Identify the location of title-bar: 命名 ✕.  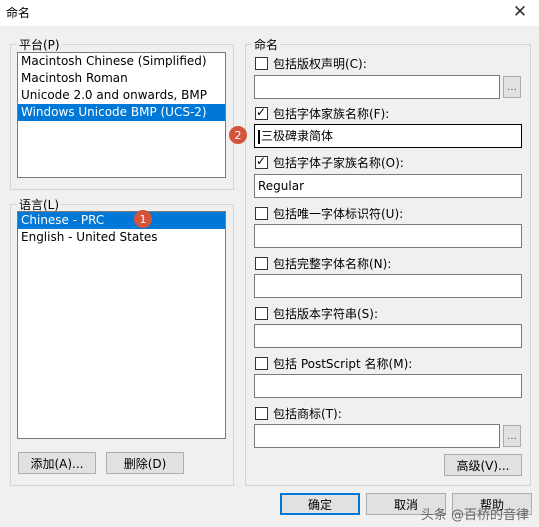
(269, 13).